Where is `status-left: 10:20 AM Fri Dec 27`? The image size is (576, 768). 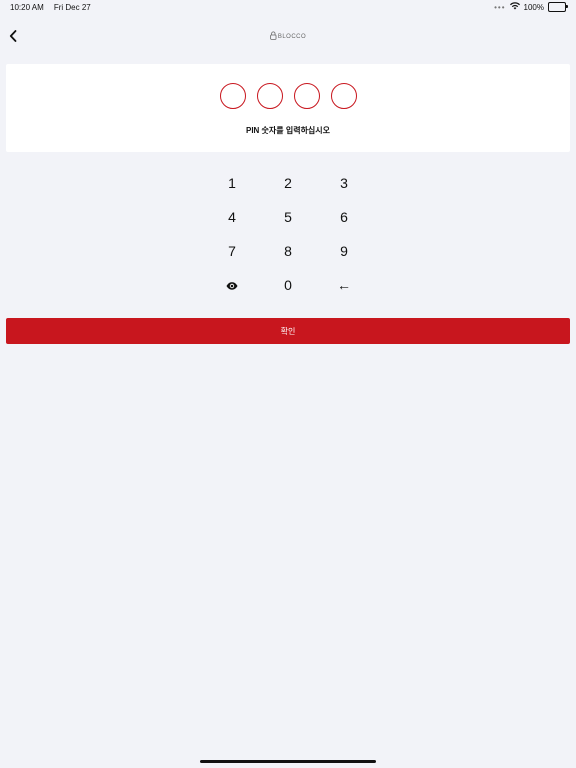
status-left: 10:20 AM Fri Dec 27 is located at coordinates (50, 7).